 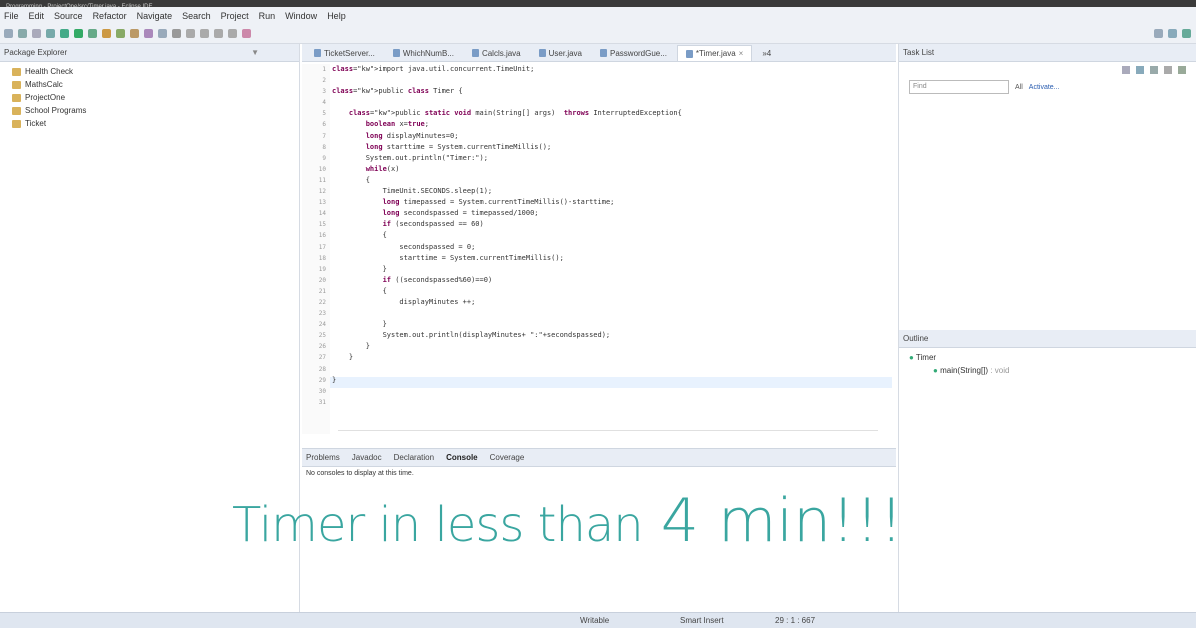 I want to click on editor-tab: User.java, so click(x=560, y=53).